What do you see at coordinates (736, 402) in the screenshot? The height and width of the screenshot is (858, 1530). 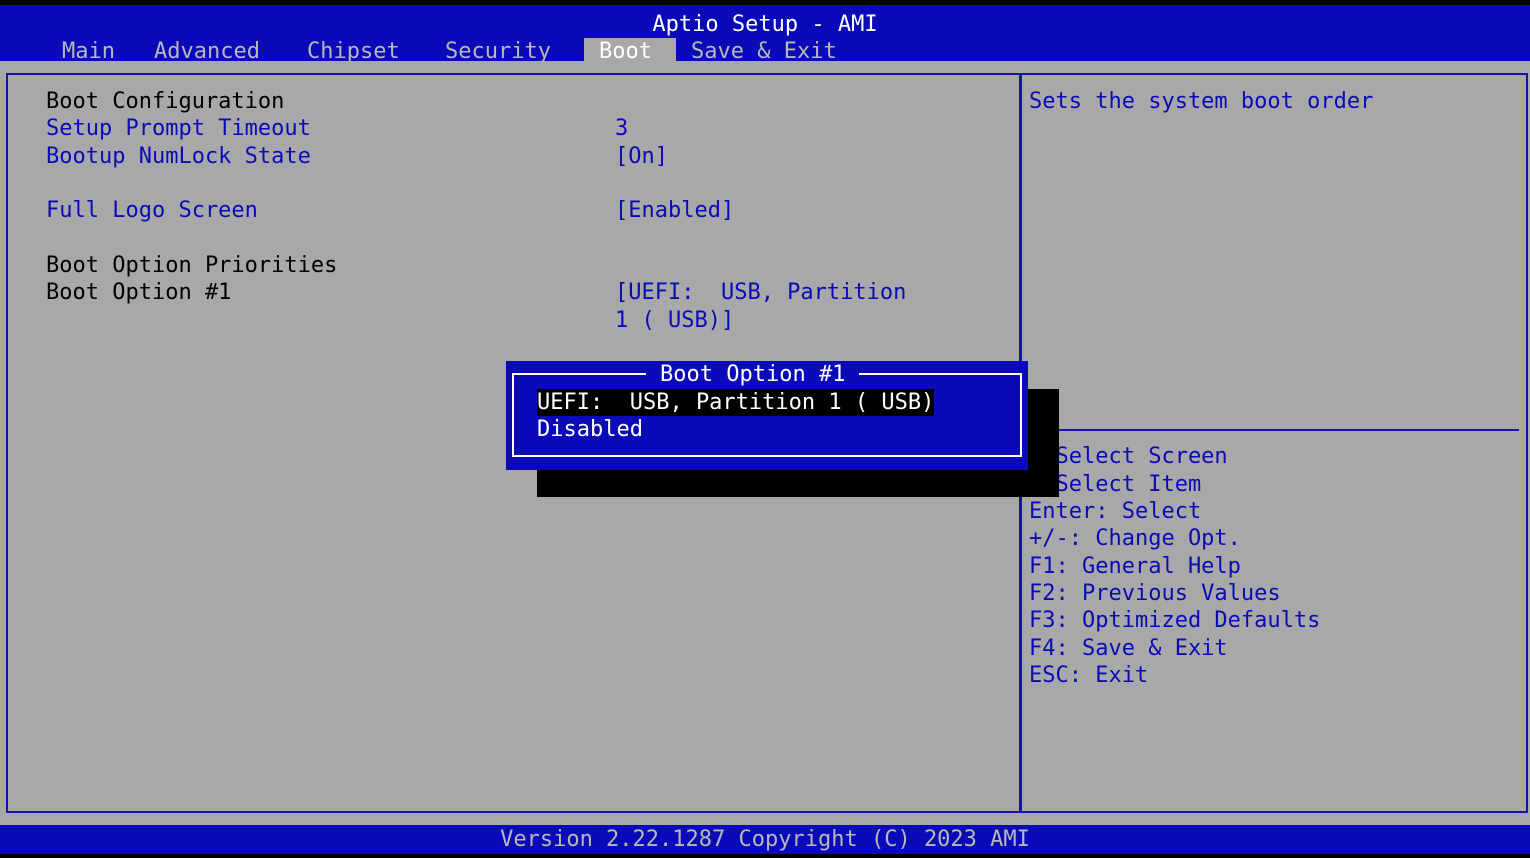 I see `popup-option-uefi-usb: UEFI: USB, Partition 1 ( USB)` at bounding box center [736, 402].